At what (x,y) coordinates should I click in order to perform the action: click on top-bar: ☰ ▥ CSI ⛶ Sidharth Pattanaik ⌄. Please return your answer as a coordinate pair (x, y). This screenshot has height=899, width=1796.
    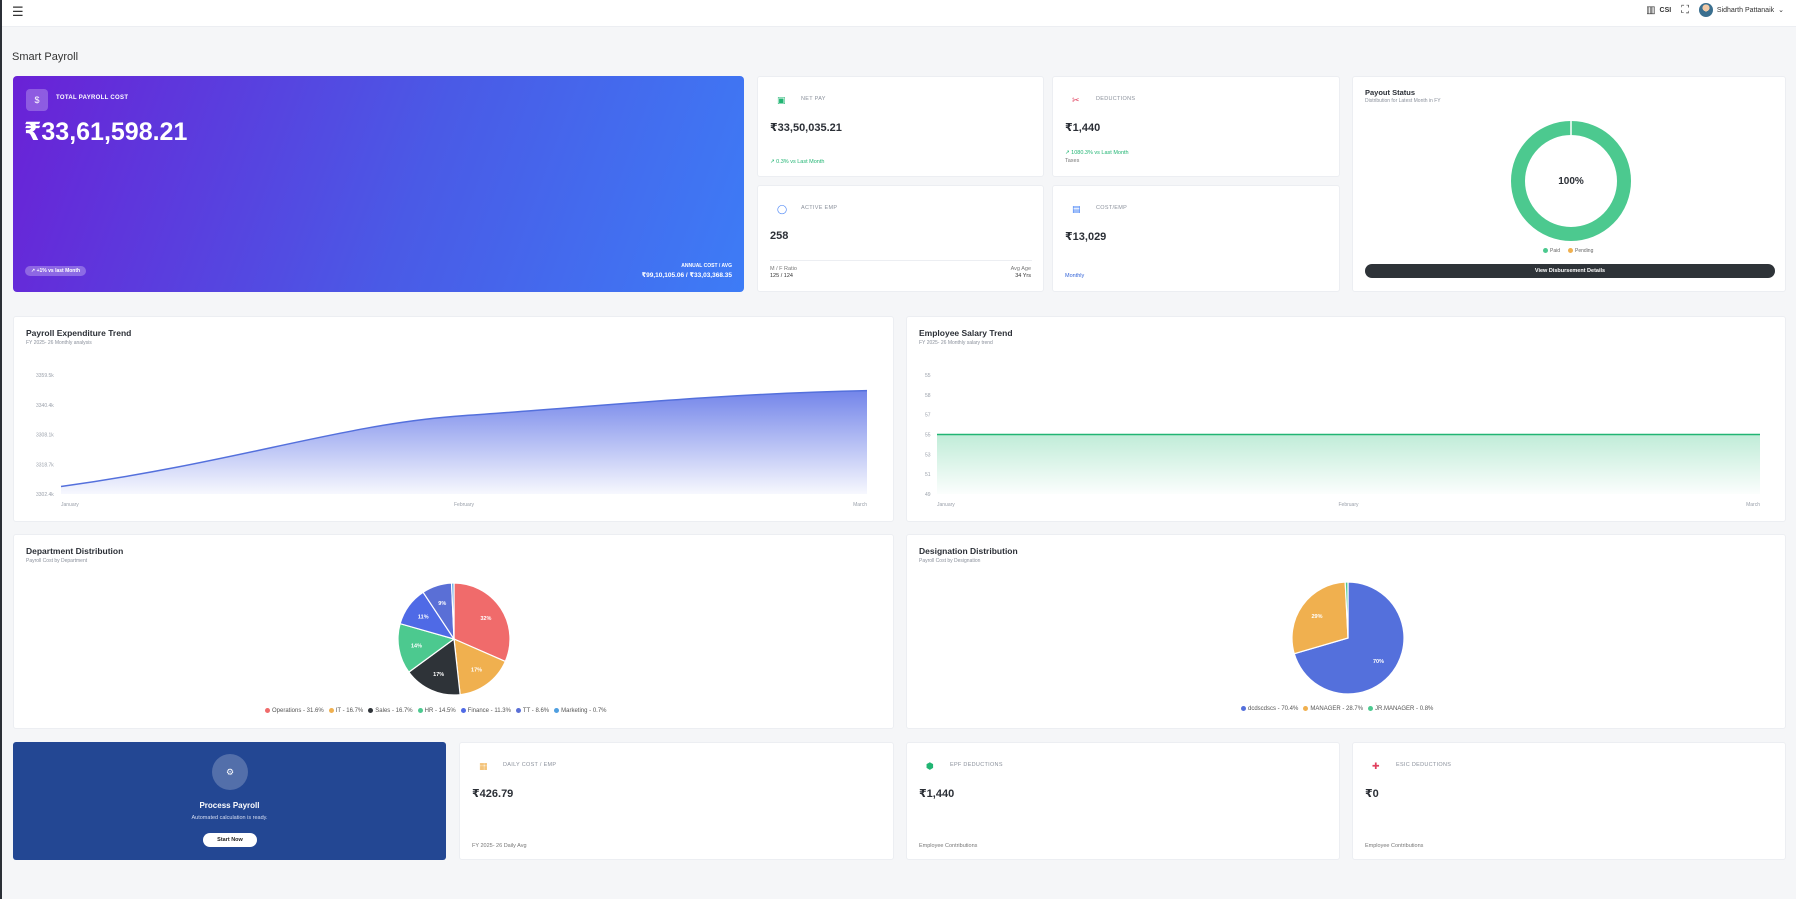
    Looking at the image, I should click on (899, 13).